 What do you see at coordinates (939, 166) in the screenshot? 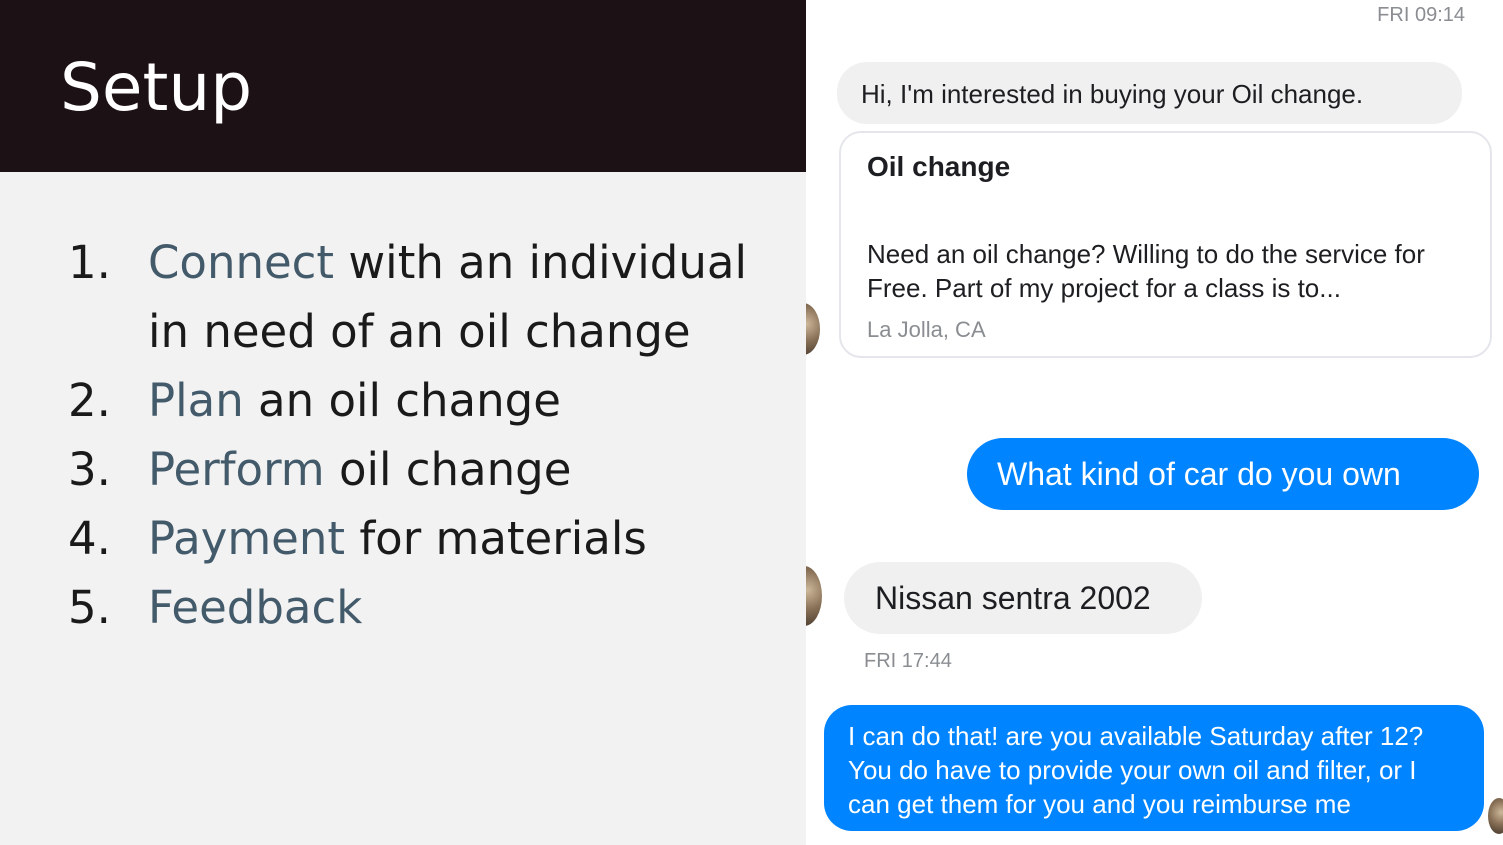
I see `listing-title: Oil change` at bounding box center [939, 166].